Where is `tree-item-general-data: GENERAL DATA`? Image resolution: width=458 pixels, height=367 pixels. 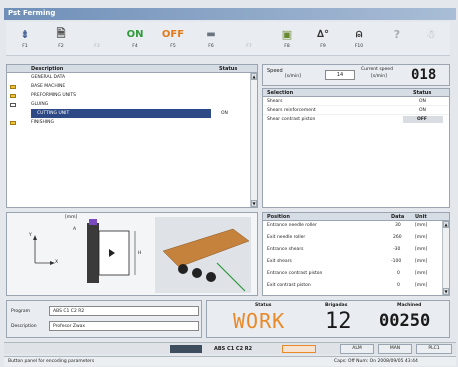 tree-item-general-data: GENERAL DATA is located at coordinates (132, 77).